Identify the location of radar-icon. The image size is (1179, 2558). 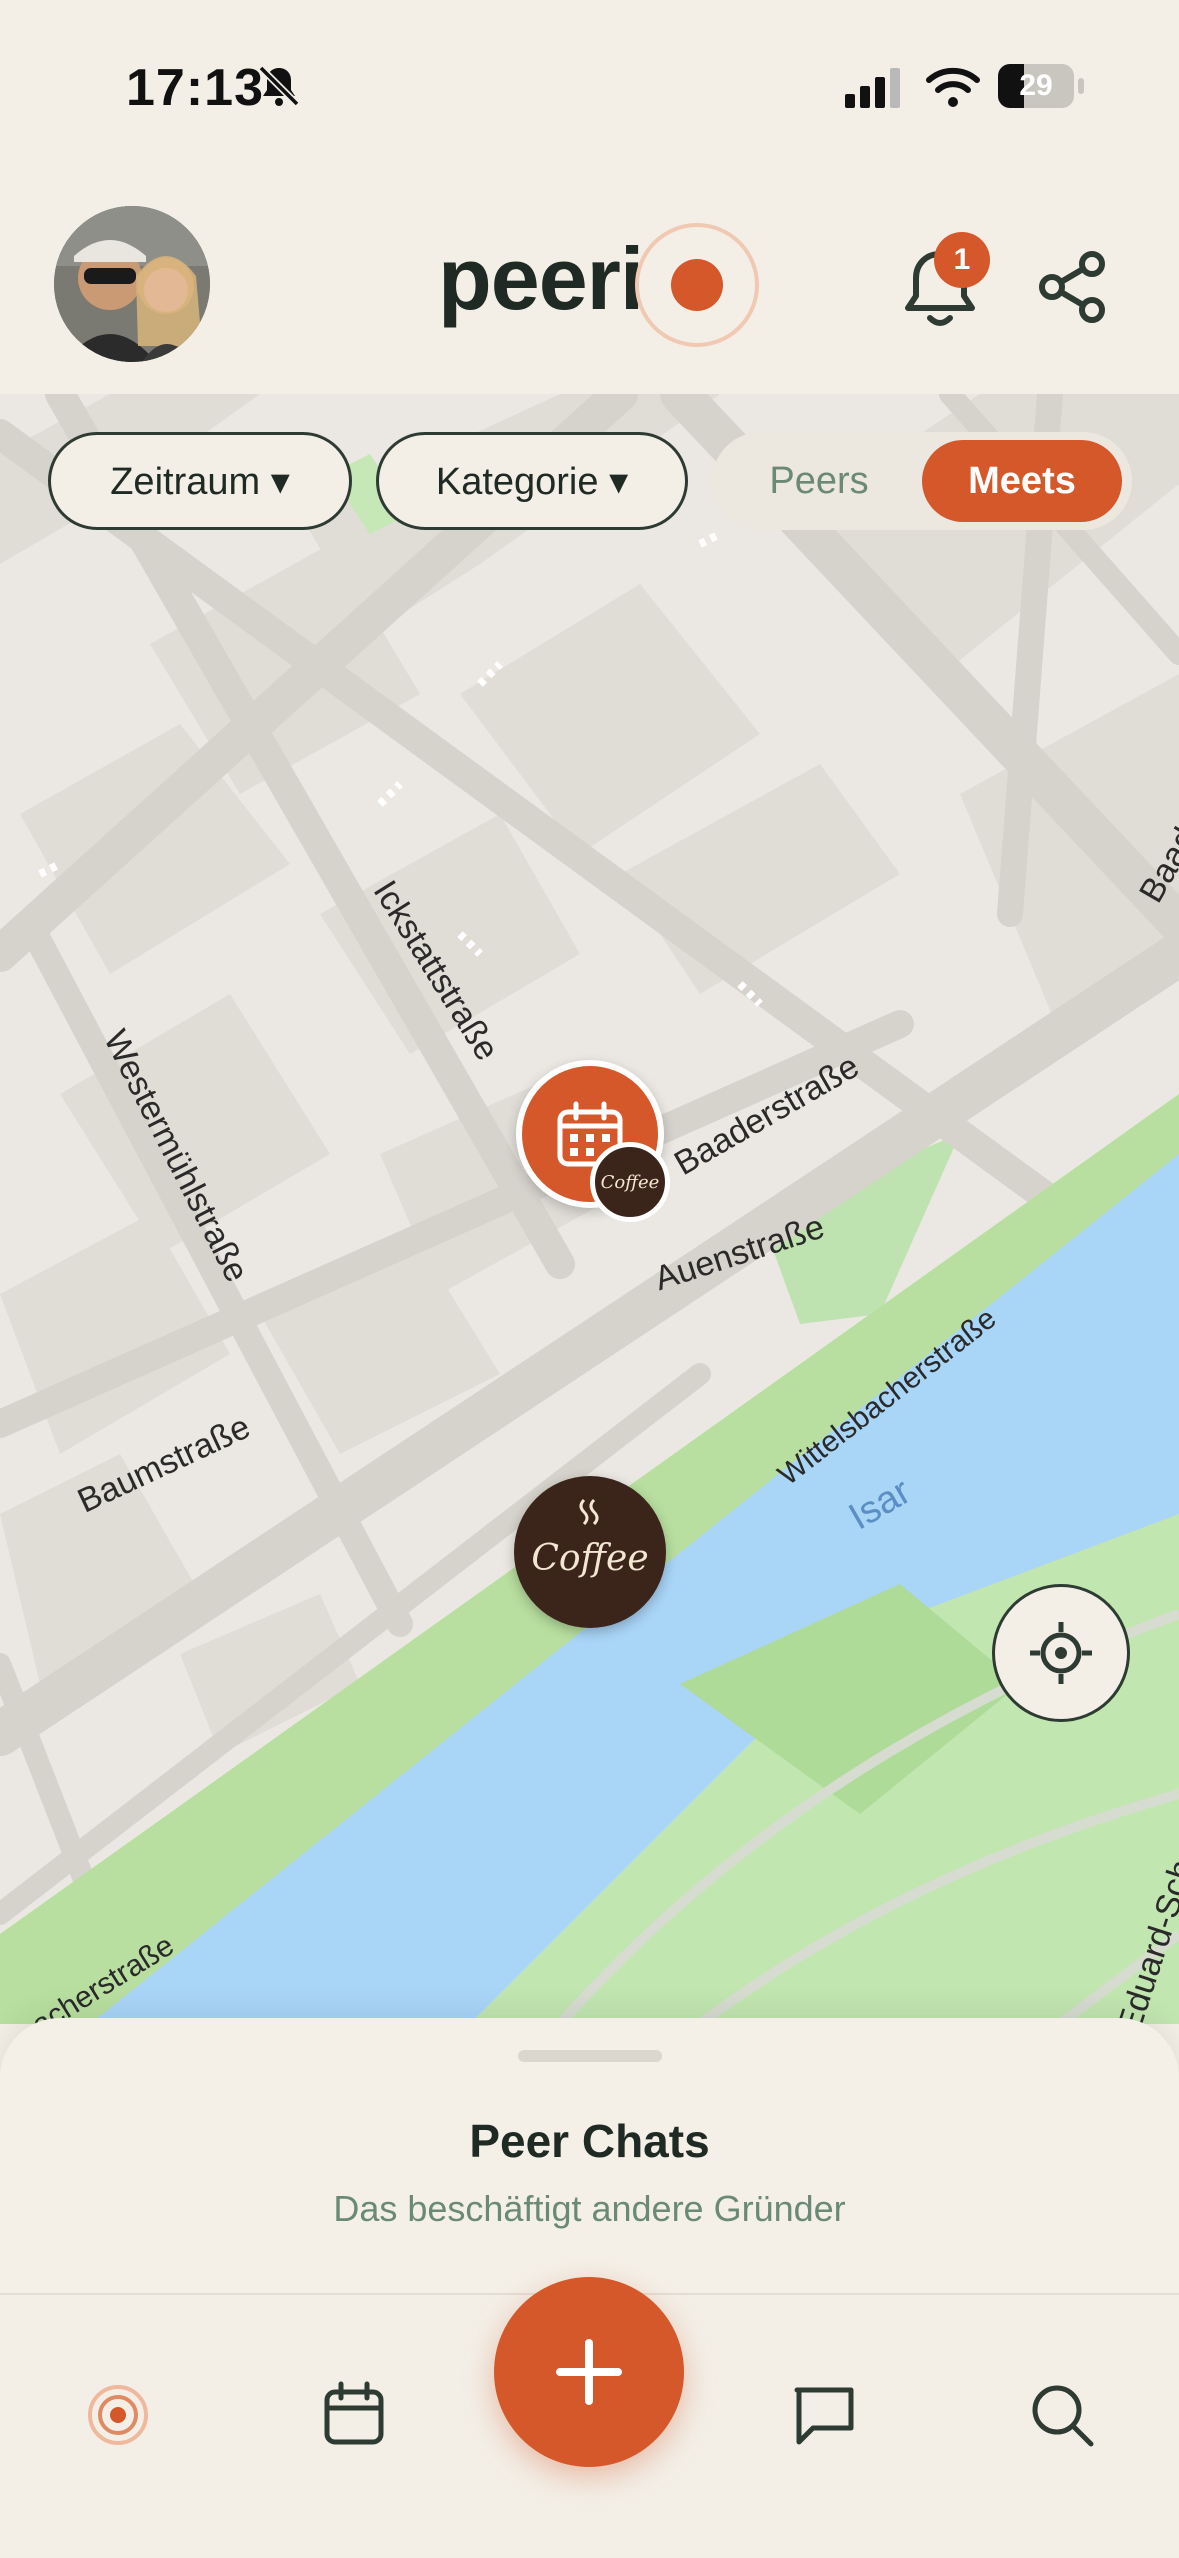
(118, 2415).